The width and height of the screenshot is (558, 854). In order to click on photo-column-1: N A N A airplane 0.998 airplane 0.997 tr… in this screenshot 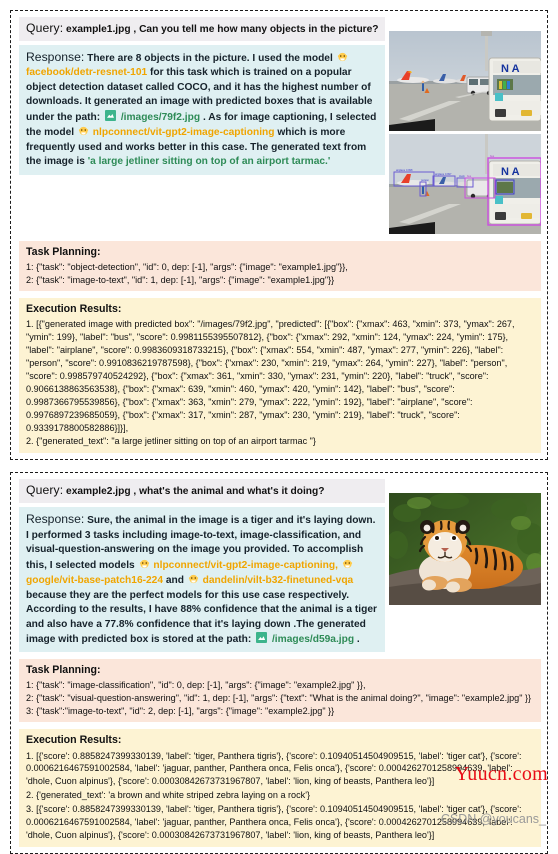, I will do `click(465, 125)`.